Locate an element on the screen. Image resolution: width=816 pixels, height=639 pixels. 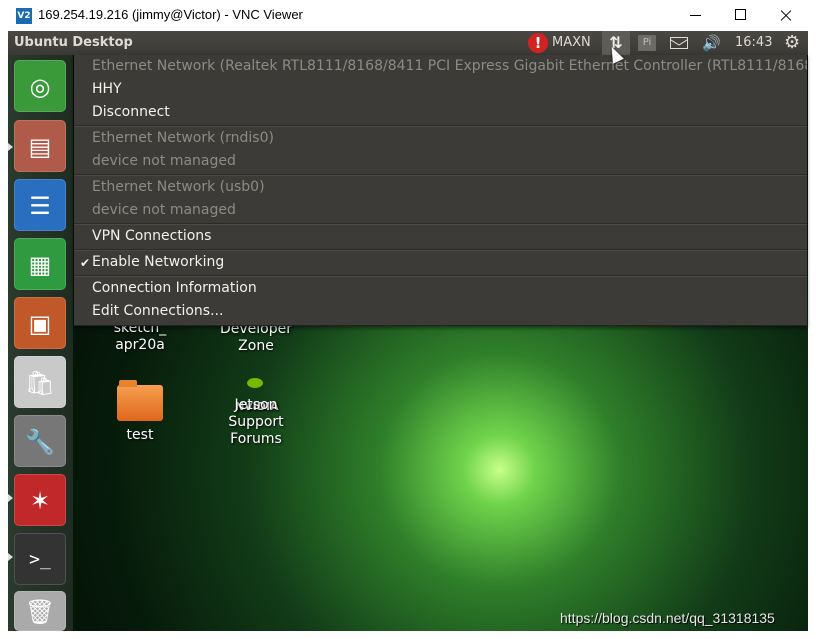
trash-button: 🗑 is located at coordinates (40, 611).